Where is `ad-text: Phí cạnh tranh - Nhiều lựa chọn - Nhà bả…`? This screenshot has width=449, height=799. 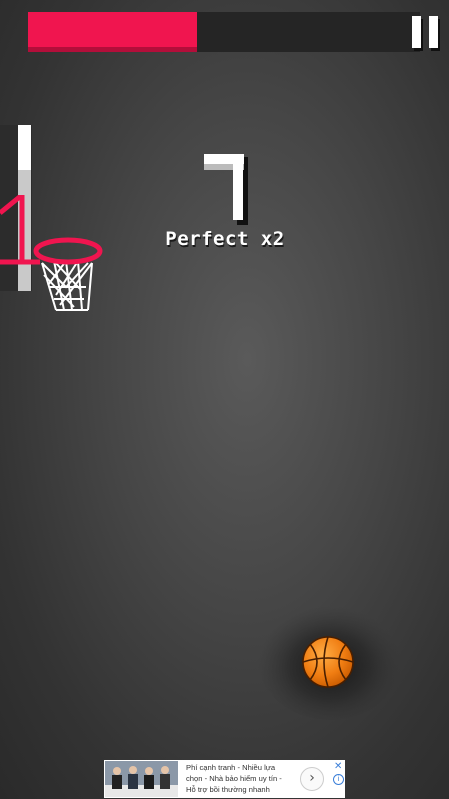
ad-text: Phí cạnh tranh - Nhiều lựa chọn - Nhà bả… is located at coordinates (234, 778).